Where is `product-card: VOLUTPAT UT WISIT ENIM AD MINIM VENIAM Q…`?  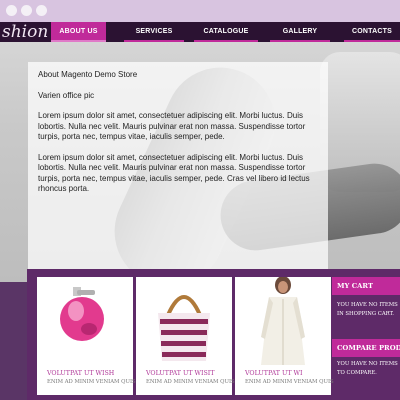 product-card: VOLUTPAT UT WISIT ENIM AD MINIM VENIAM Q… is located at coordinates (185, 336).